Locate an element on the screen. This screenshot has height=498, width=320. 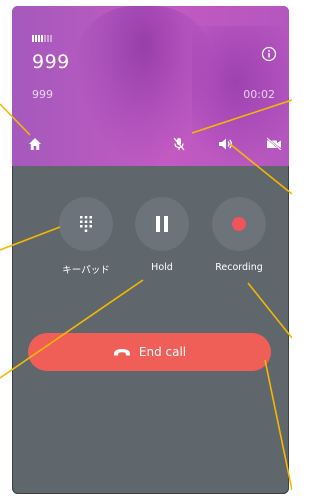
keypad-button: キーパッド is located at coordinates (86, 236).